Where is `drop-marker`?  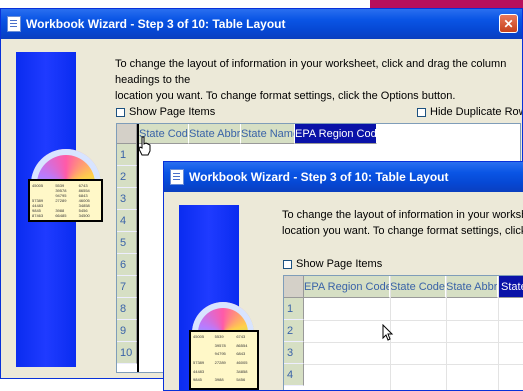
drop-marker is located at coordinates (138, 248).